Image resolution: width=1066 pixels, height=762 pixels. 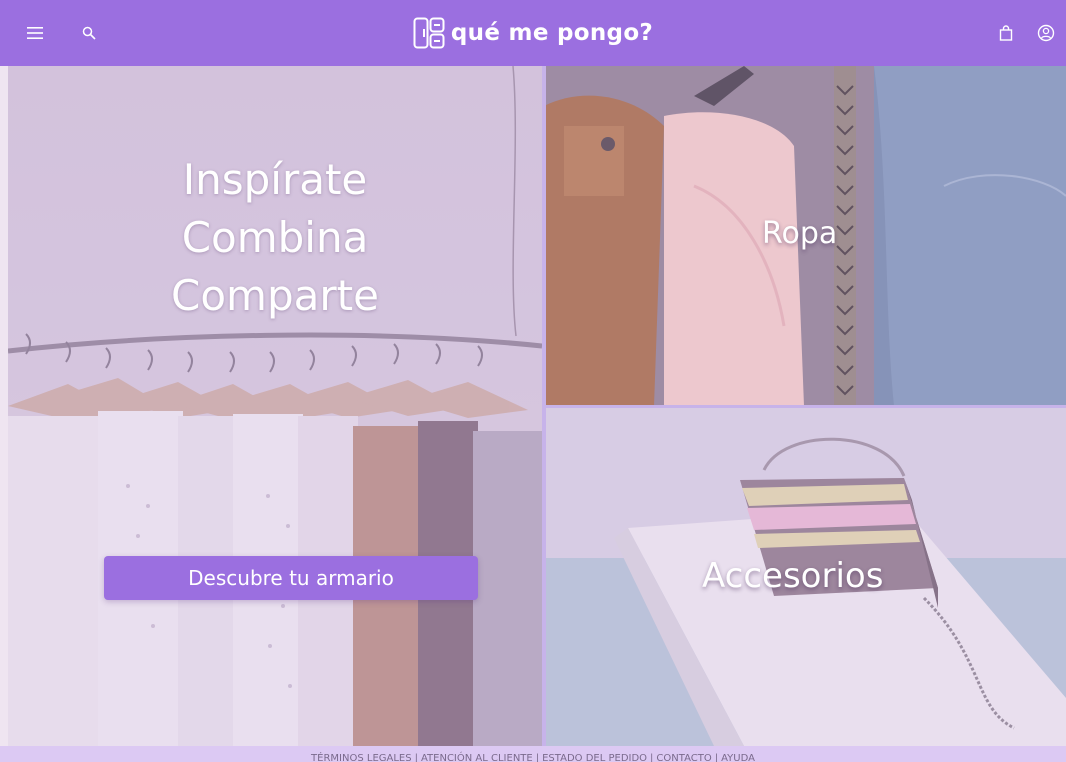 I want to click on panel-divider-horizontal, so click(x=805, y=406).